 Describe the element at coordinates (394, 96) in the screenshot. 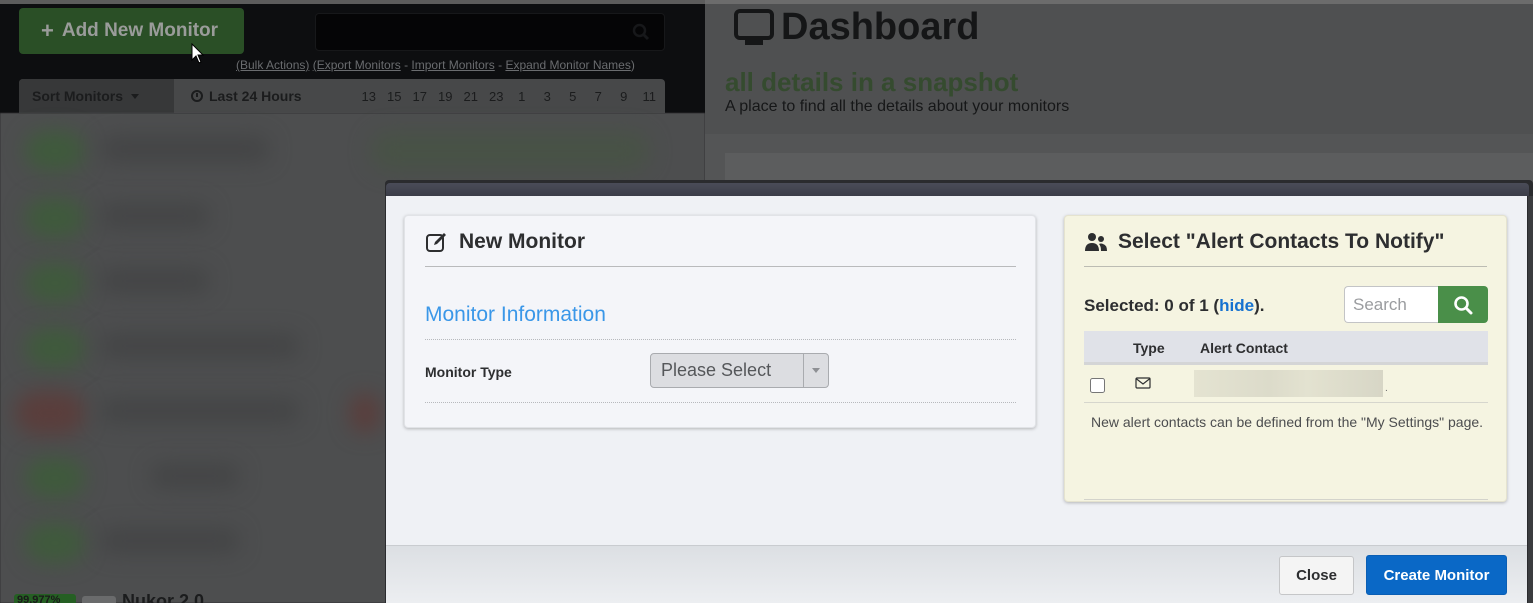

I see `hour-tick: 15` at that location.